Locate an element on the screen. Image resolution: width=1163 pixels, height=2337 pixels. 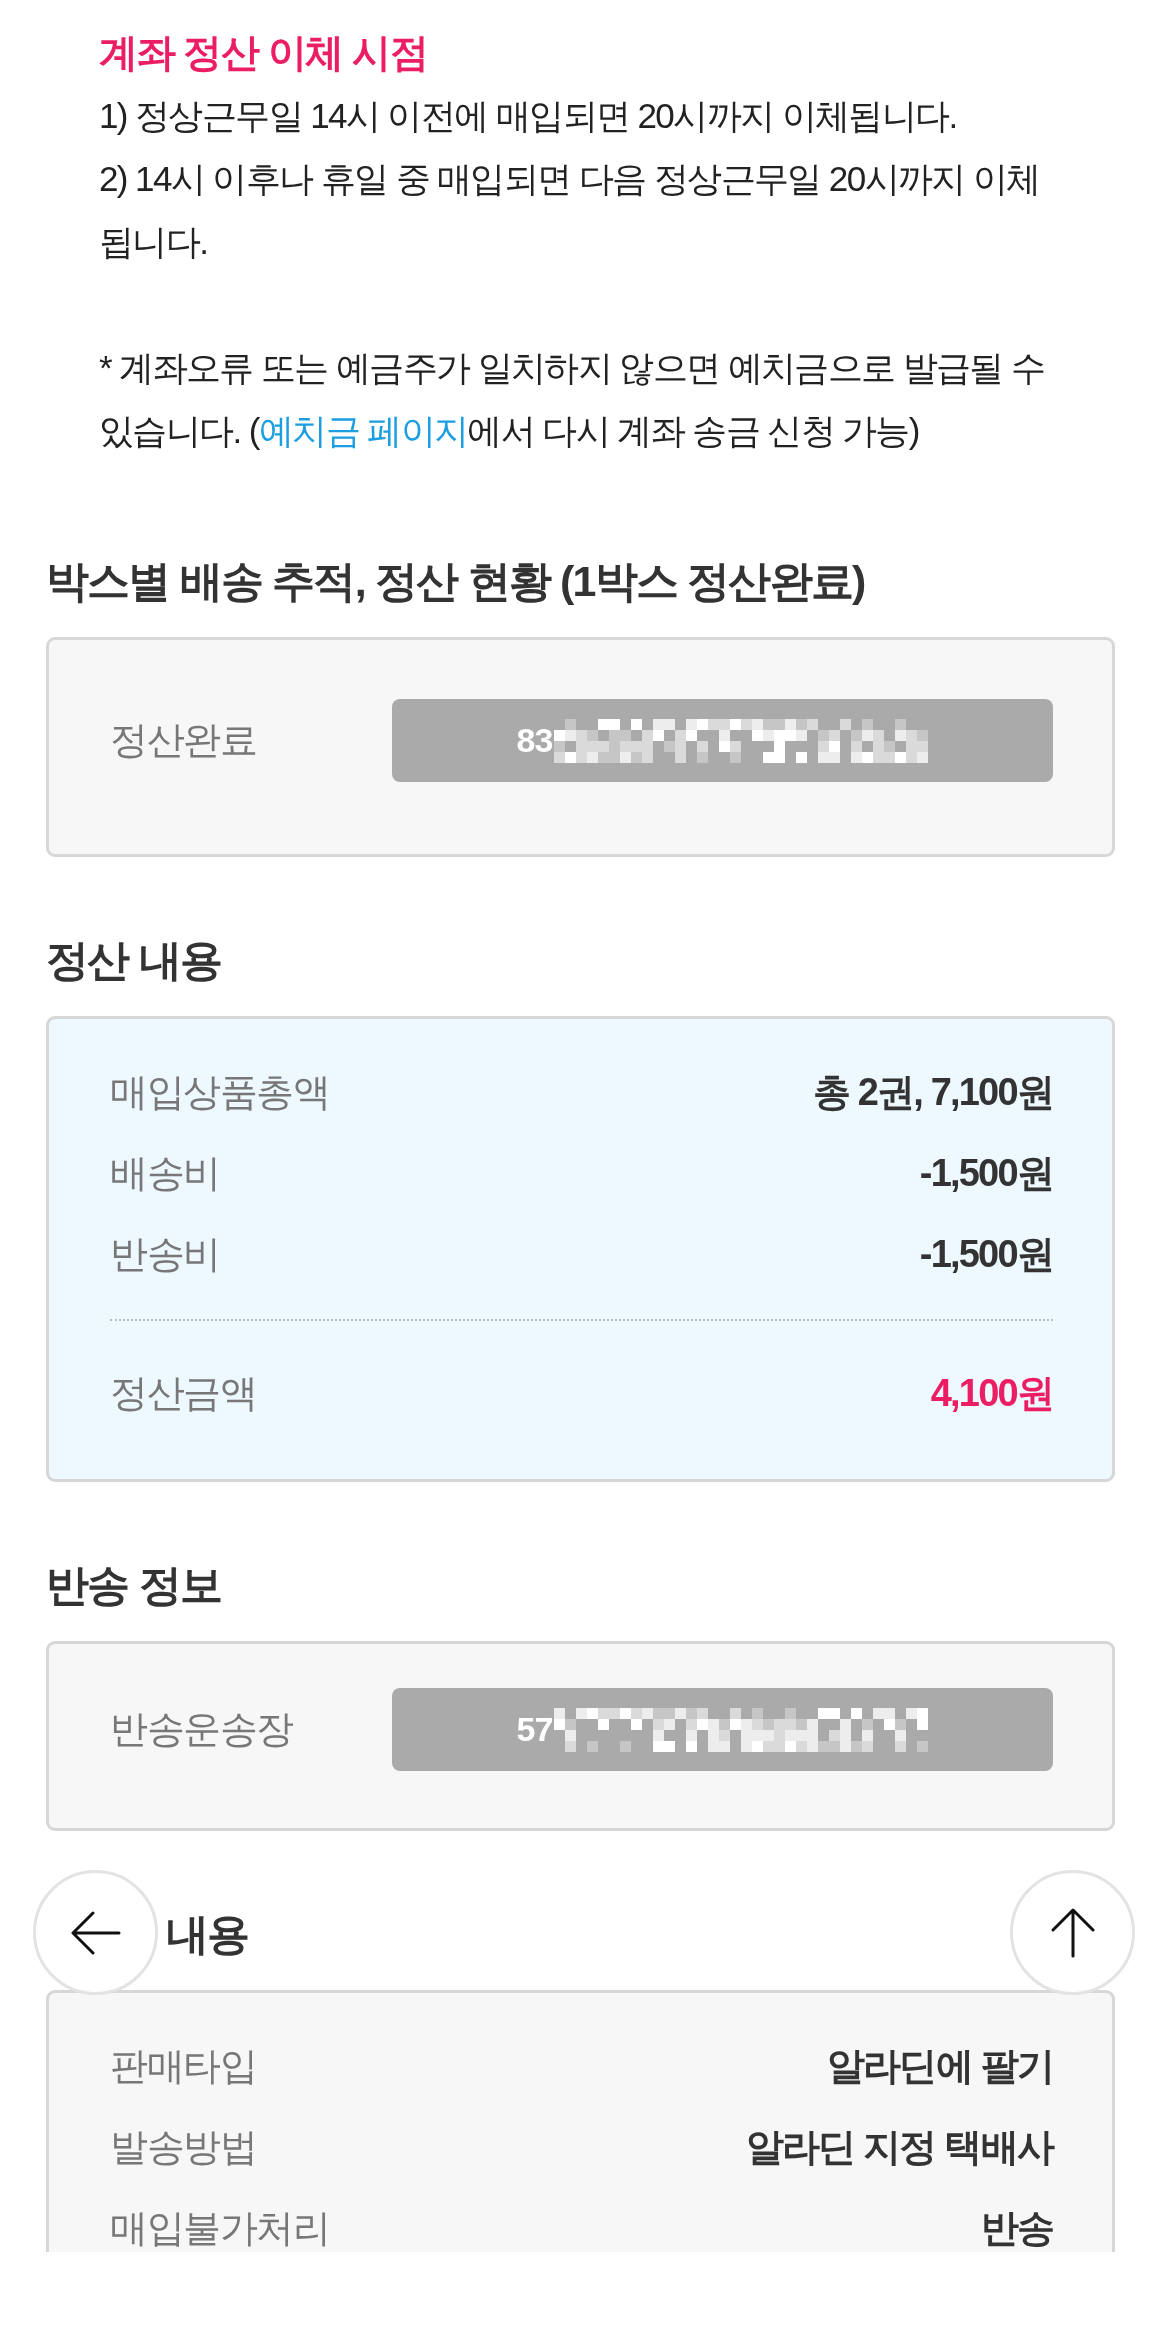
notice-note: * 계좌오류 또는 예금주가 일치하지 않으면 예치금으로 발급될 수 있습니다. (예치금 페이지에서 다시 계좌 송금 신청 가능) is located at coordinates (572, 399).